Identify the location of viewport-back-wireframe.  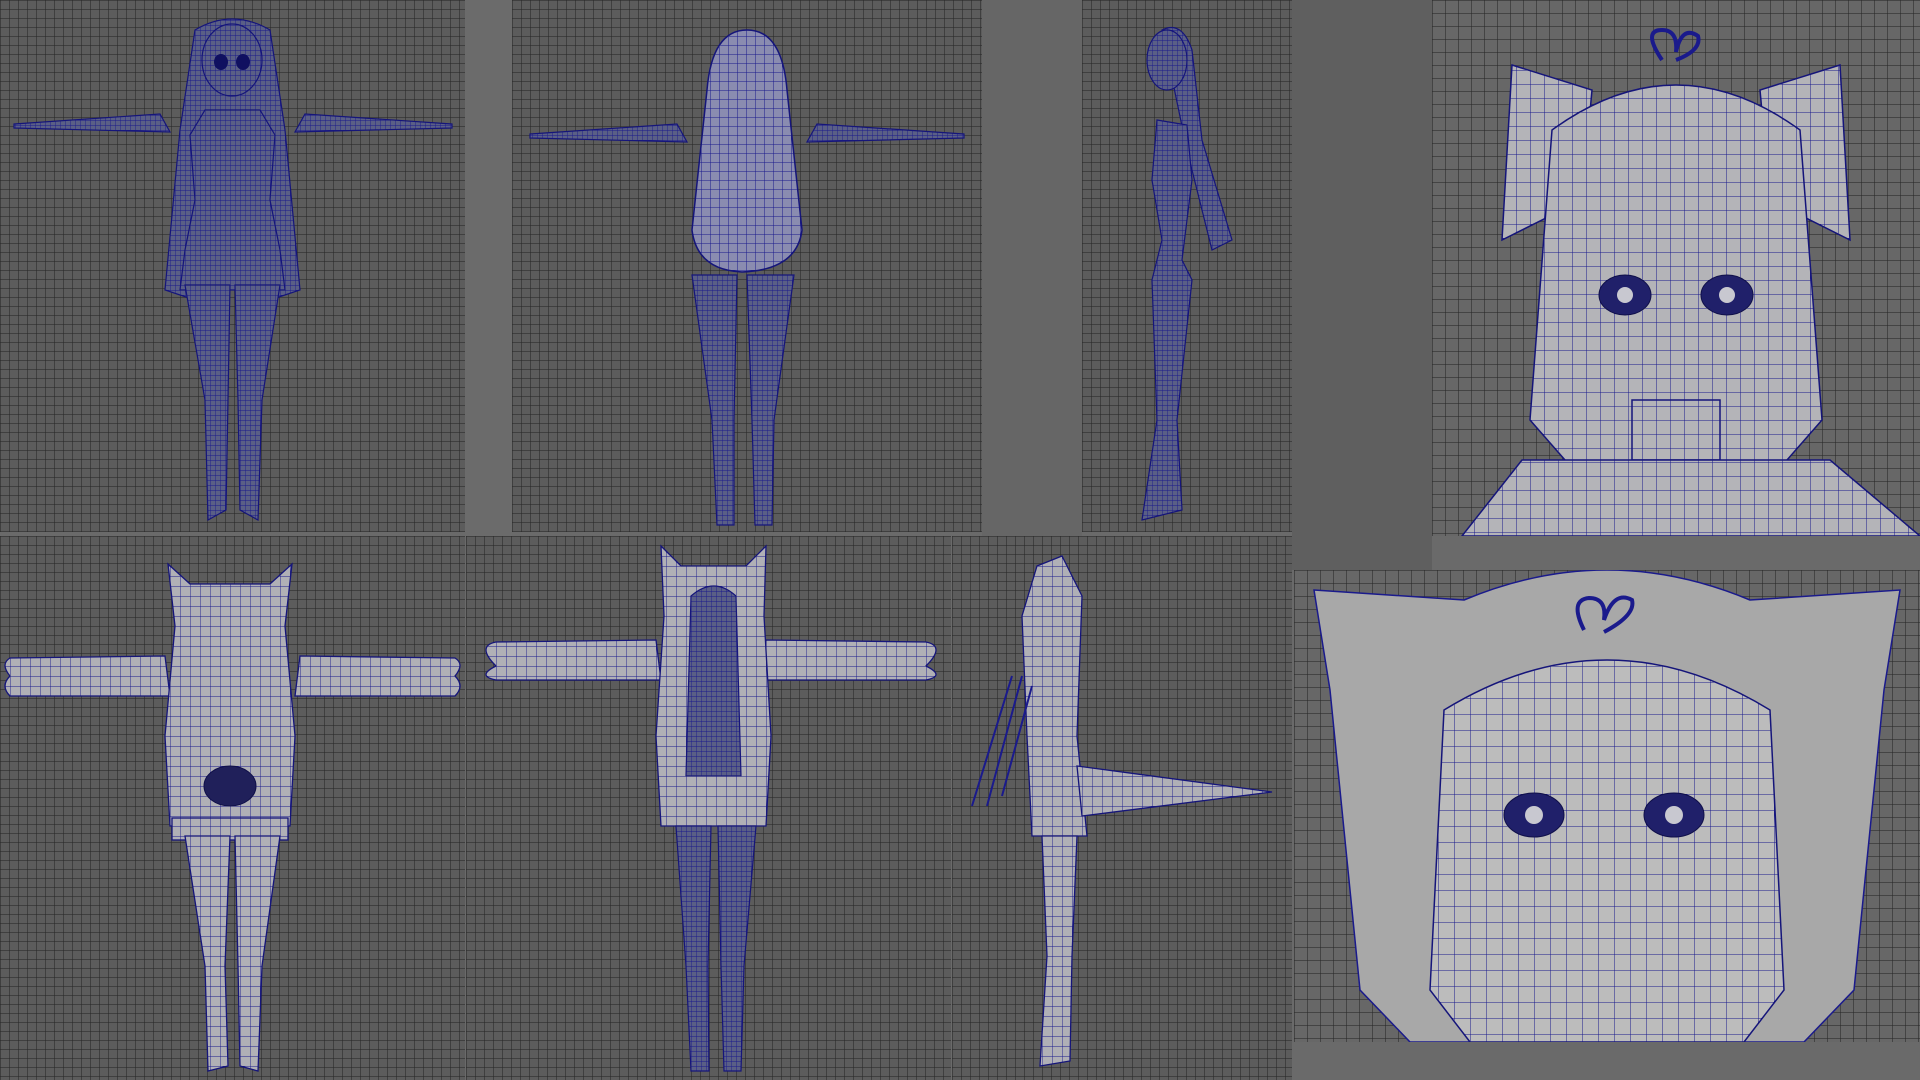
(747, 266).